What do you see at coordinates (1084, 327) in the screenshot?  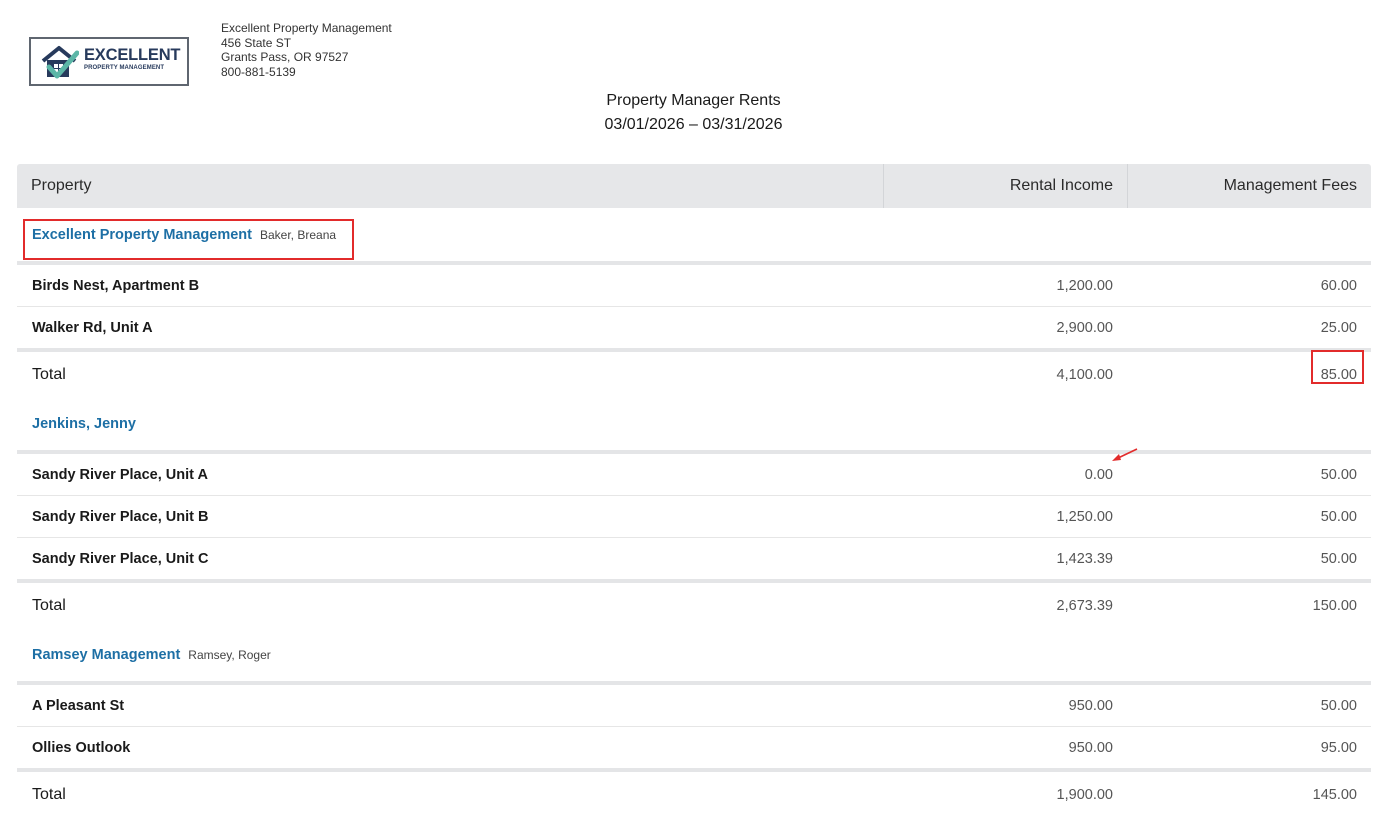 I see `rental-income-value: 2,900.00` at bounding box center [1084, 327].